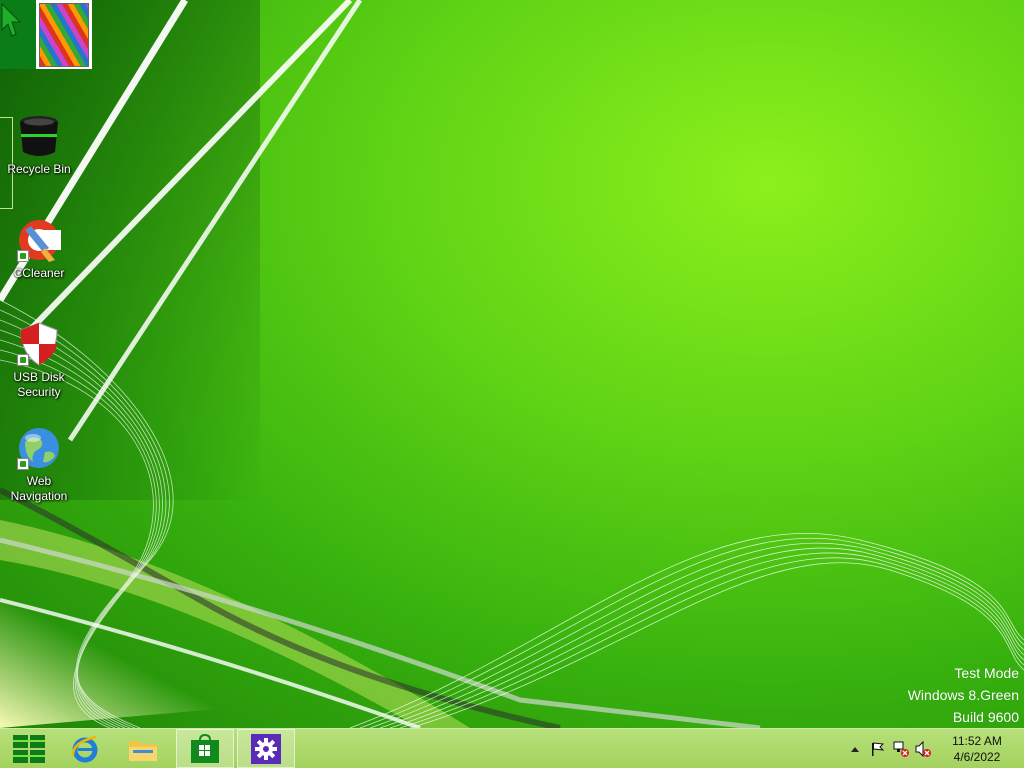 Image resolution: width=1024 pixels, height=768 pixels. I want to click on action-center-button, so click(877, 749).